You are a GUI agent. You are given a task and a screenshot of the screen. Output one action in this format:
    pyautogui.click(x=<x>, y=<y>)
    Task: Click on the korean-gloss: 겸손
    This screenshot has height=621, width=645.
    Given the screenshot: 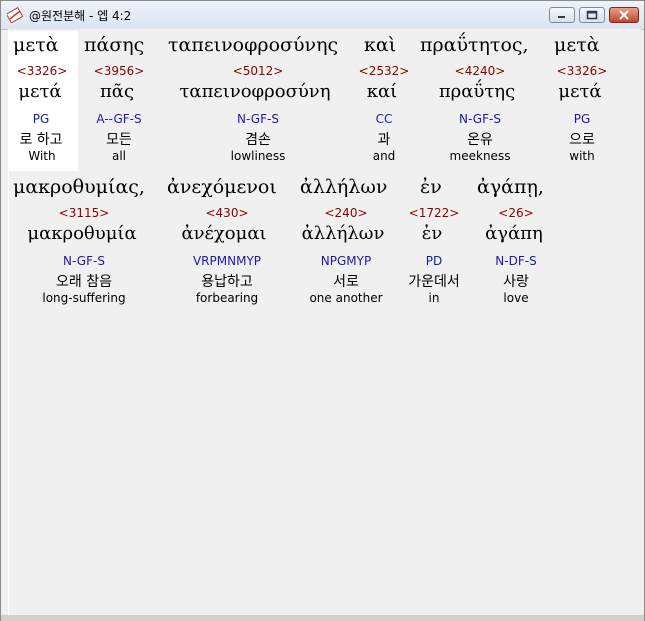 What is the action you would take?
    pyautogui.click(x=258, y=140)
    